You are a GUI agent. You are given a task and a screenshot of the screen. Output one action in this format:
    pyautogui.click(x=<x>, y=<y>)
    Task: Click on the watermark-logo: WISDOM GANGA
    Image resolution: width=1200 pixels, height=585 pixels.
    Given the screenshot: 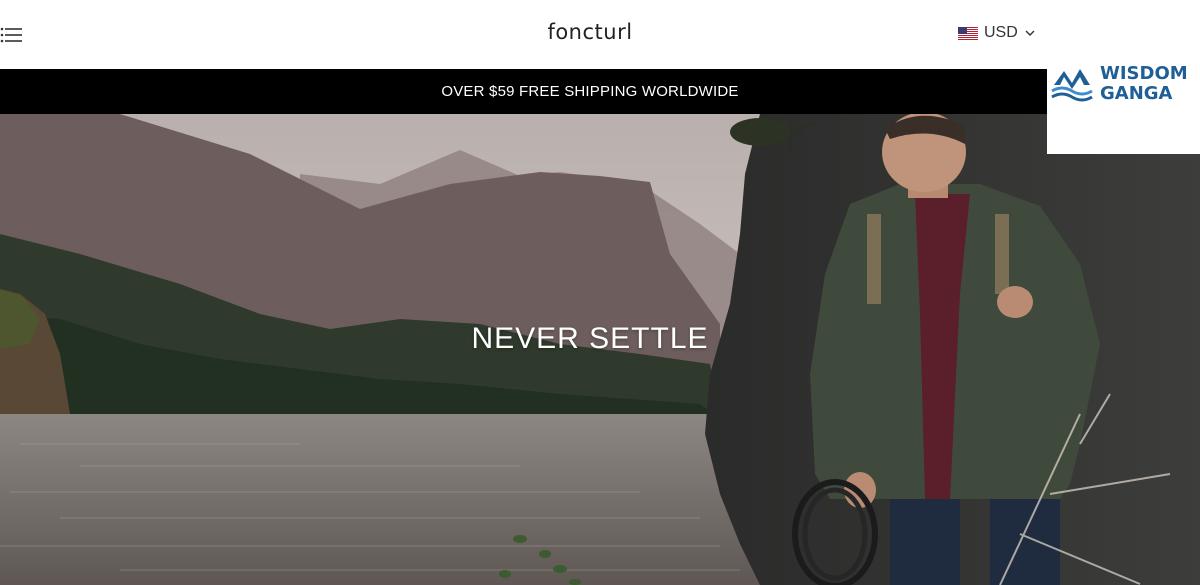 What is the action you would take?
    pyautogui.click(x=1123, y=104)
    